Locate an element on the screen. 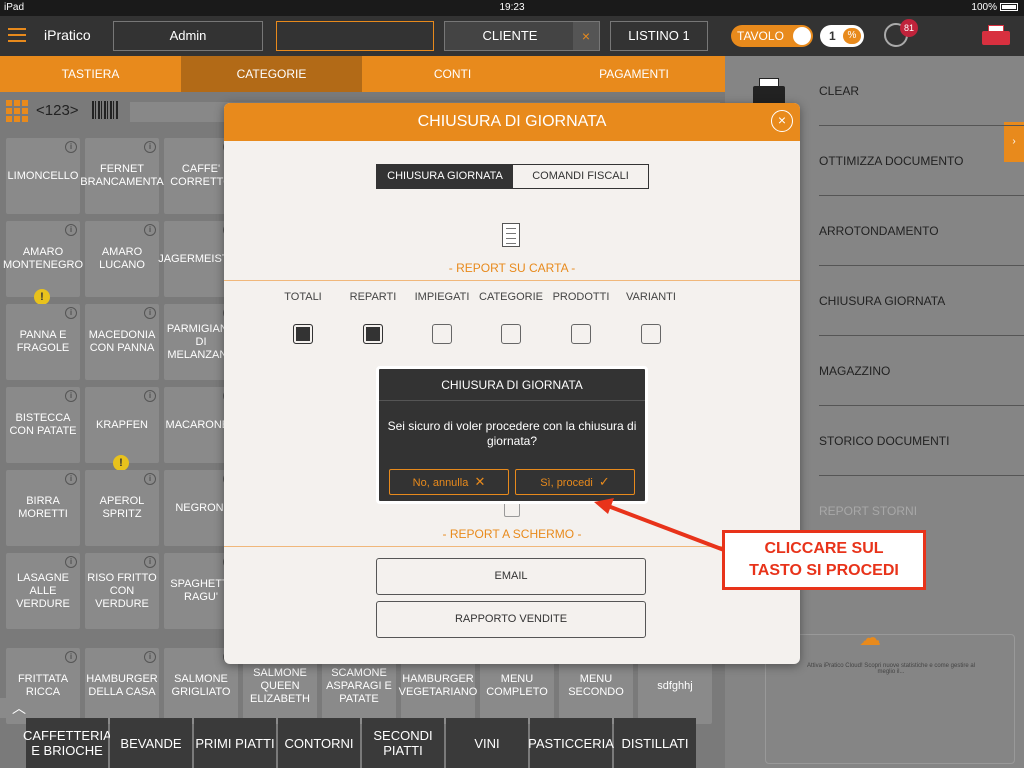 The width and height of the screenshot is (1024, 768). product-tile: AMARO MONTENEGRO i! is located at coordinates (43, 263).